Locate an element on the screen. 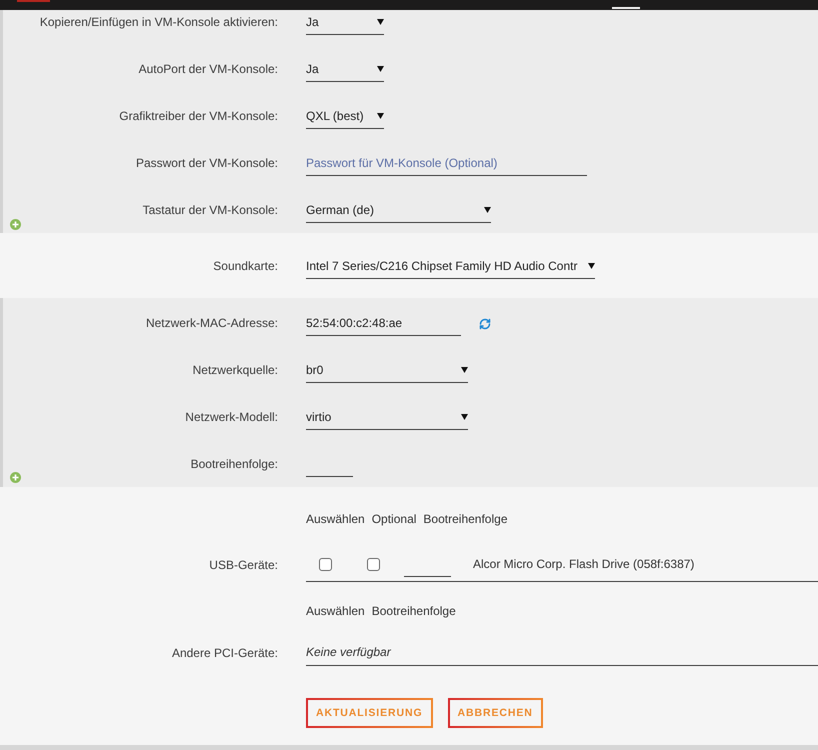  empty-message: Keine verfügbar is located at coordinates (348, 652).